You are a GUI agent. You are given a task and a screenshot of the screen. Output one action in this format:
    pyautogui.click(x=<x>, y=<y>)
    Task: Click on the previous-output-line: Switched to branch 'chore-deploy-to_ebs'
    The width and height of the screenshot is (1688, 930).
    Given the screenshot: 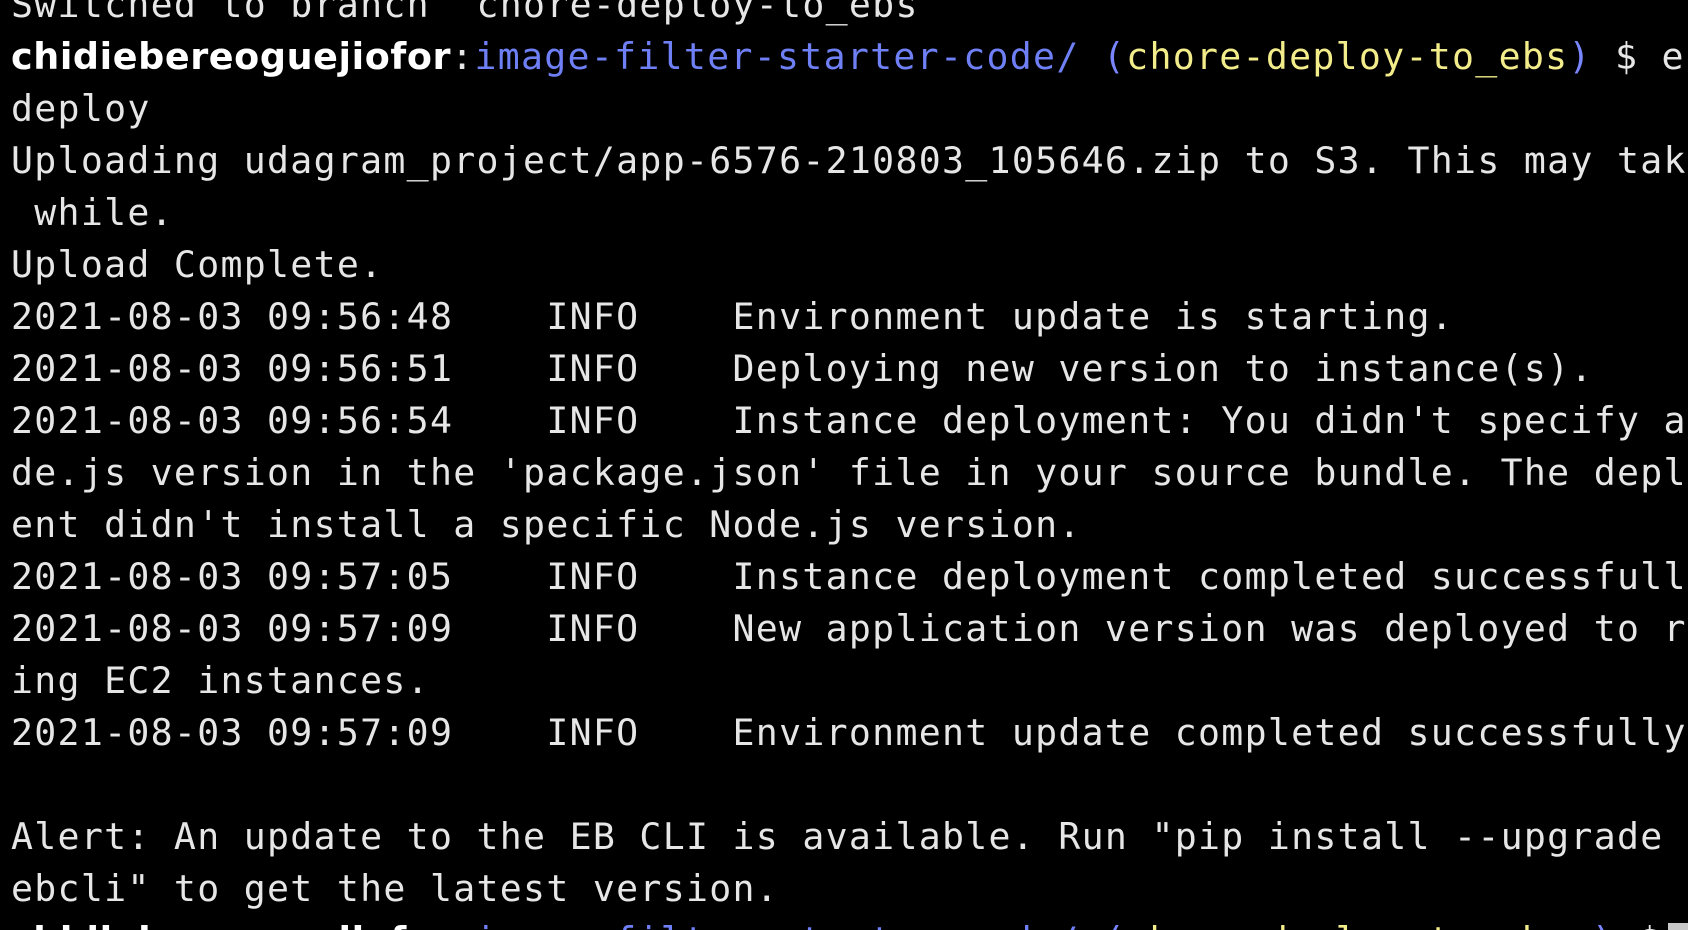 What is the action you would take?
    pyautogui.click(x=476, y=13)
    